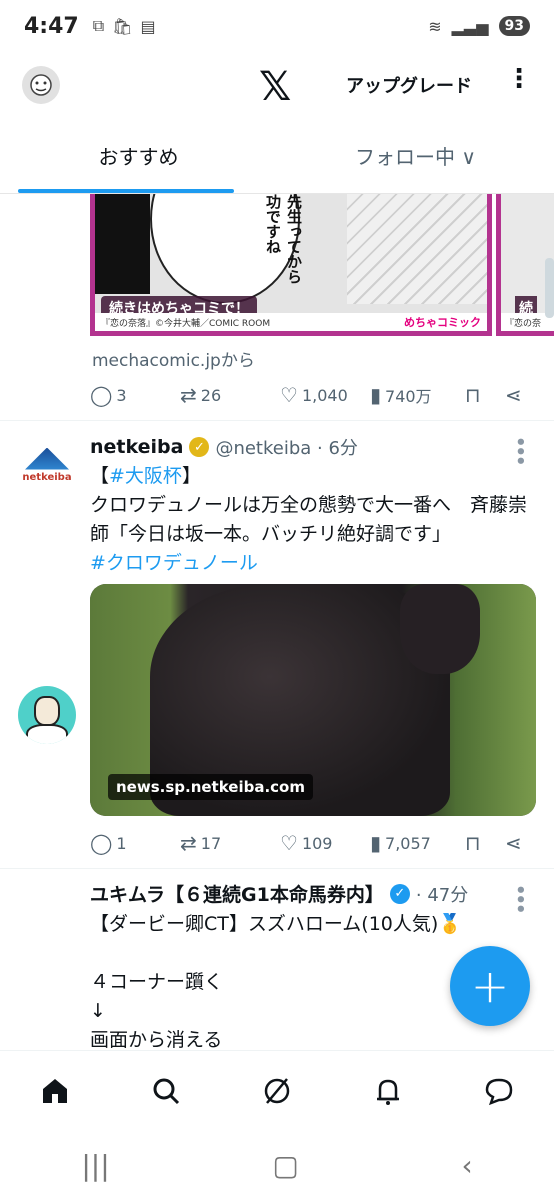 Image resolution: width=554 pixels, height=1200 pixels. I want to click on retweet-button: ⇄ 17, so click(230, 843).